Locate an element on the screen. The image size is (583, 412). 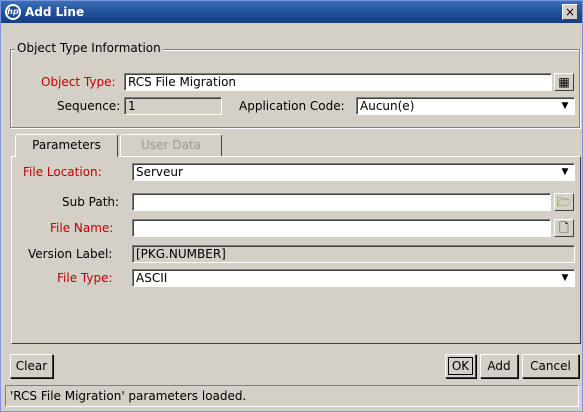
window-title: Add Line is located at coordinates (55, 12).